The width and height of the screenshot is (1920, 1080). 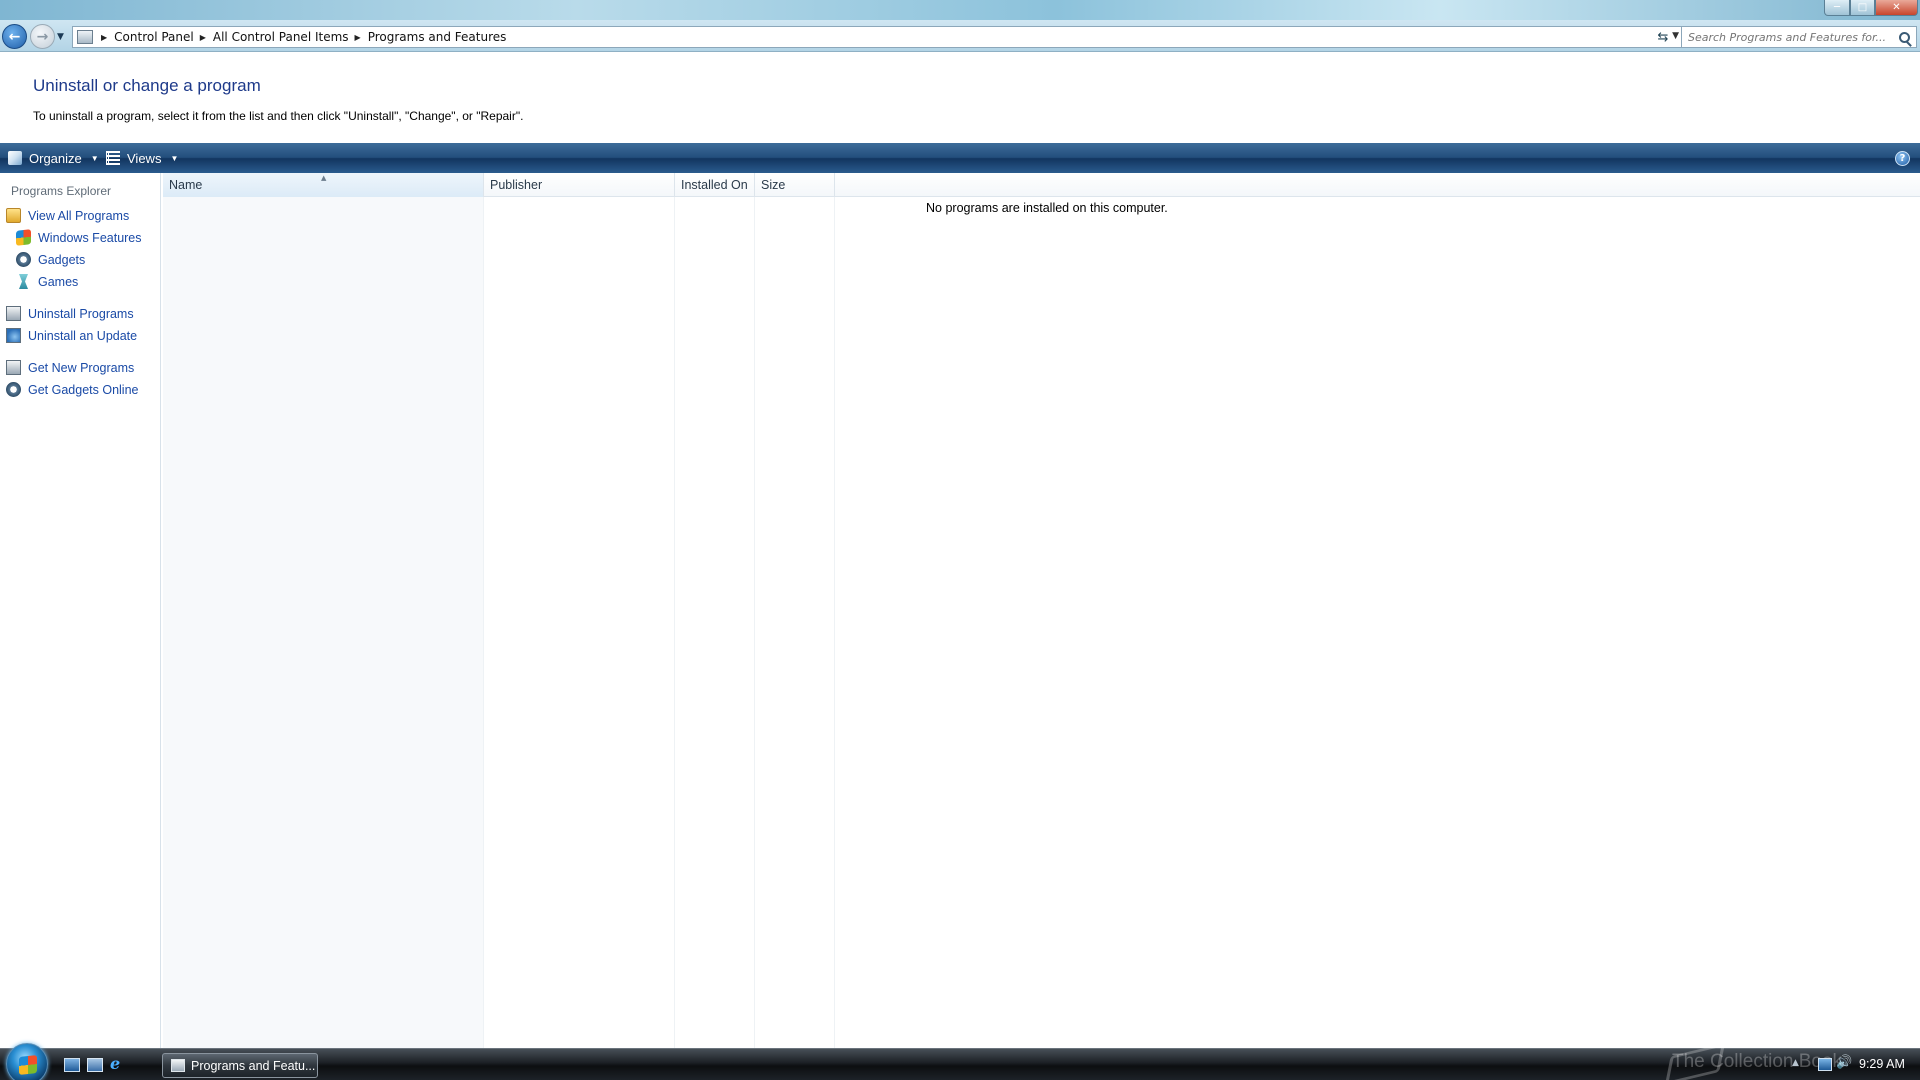 What do you see at coordinates (62, 259) in the screenshot?
I see `sidebar-item-label: Gadgets` at bounding box center [62, 259].